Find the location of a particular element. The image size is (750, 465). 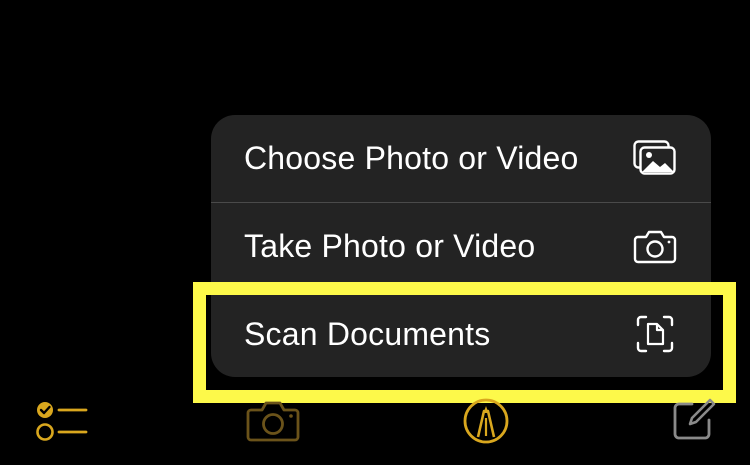

camera-button is located at coordinates (273, 423).